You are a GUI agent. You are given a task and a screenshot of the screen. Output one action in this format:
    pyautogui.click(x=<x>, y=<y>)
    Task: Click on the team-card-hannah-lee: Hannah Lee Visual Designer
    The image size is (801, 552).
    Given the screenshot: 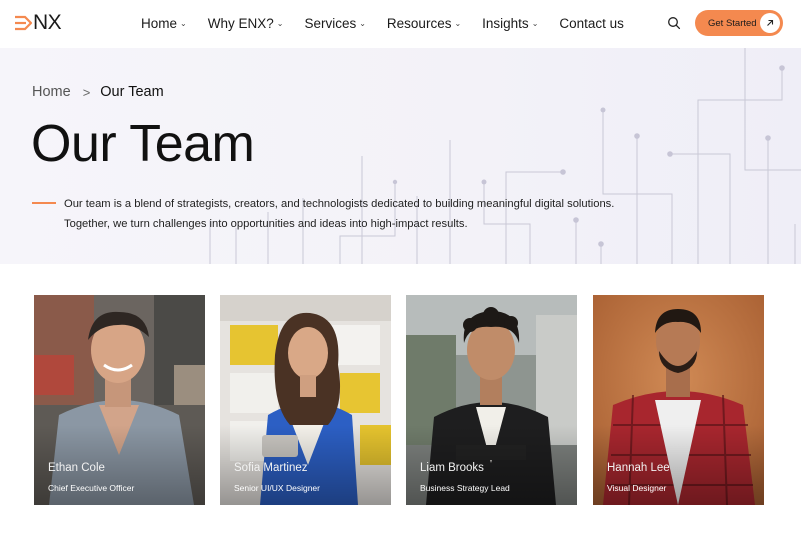 What is the action you would take?
    pyautogui.click(x=678, y=400)
    